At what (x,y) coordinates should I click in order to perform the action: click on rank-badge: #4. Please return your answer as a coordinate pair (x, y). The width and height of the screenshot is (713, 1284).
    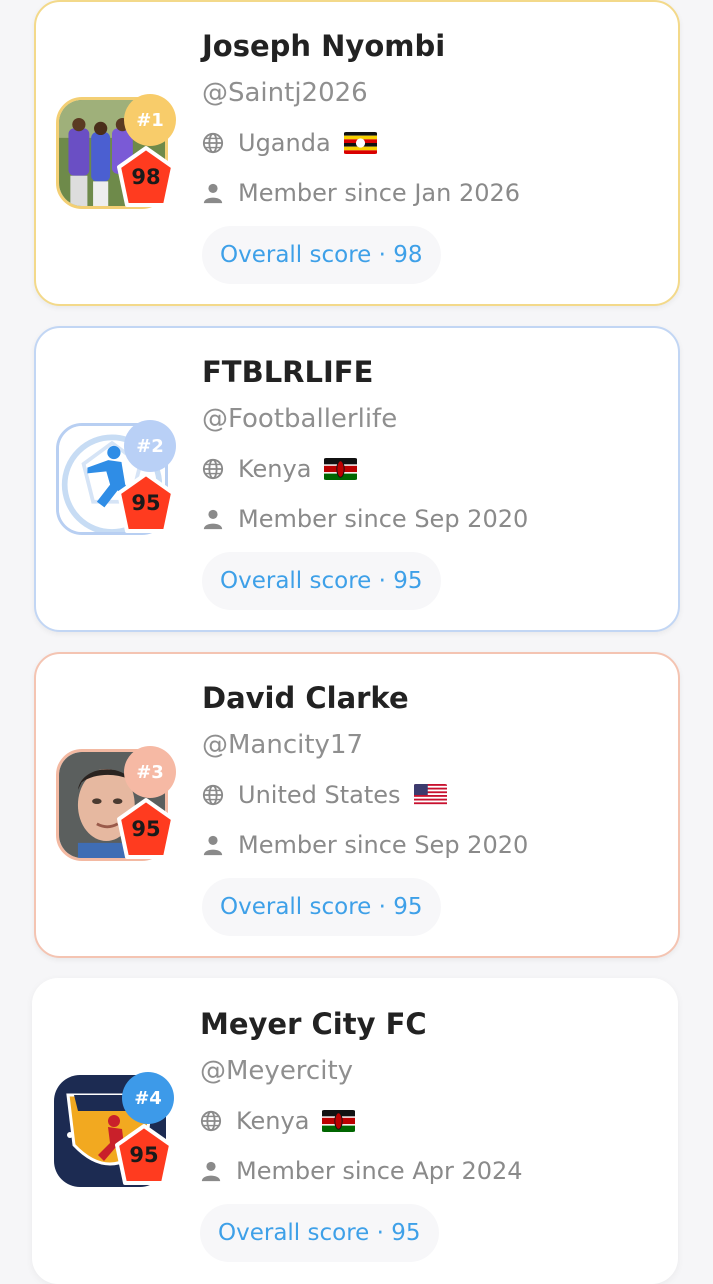
    Looking at the image, I should click on (148, 1098).